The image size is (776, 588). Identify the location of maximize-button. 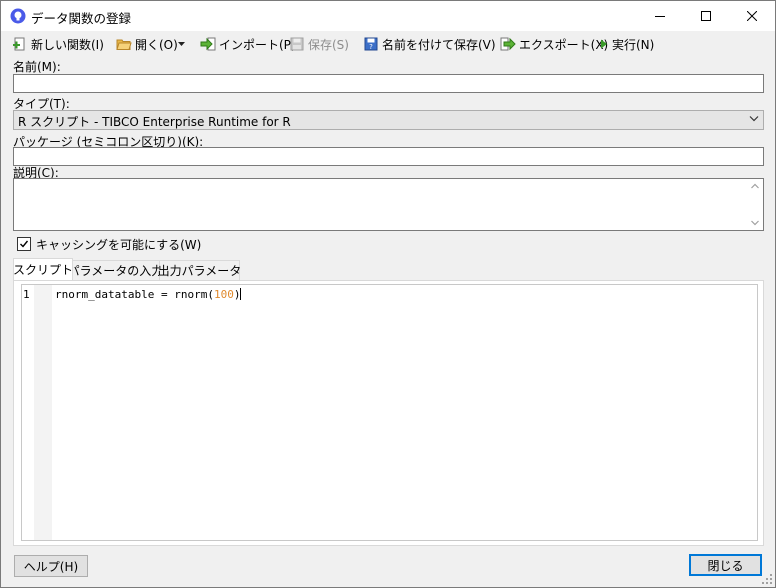
(706, 16).